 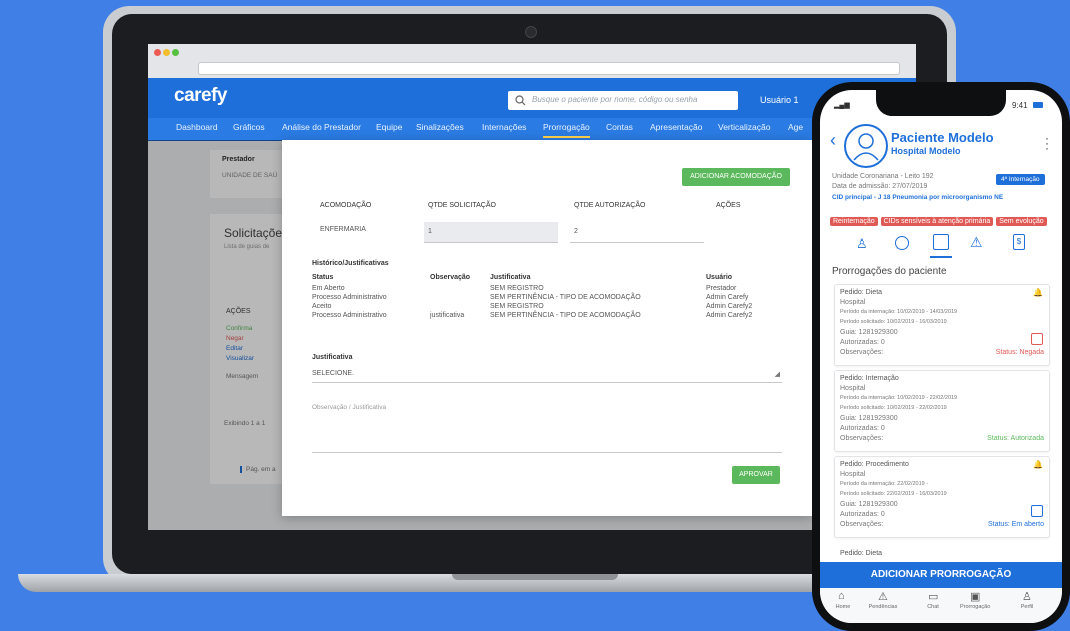 I want to click on back-chevron-icon: ‹, so click(x=833, y=140).